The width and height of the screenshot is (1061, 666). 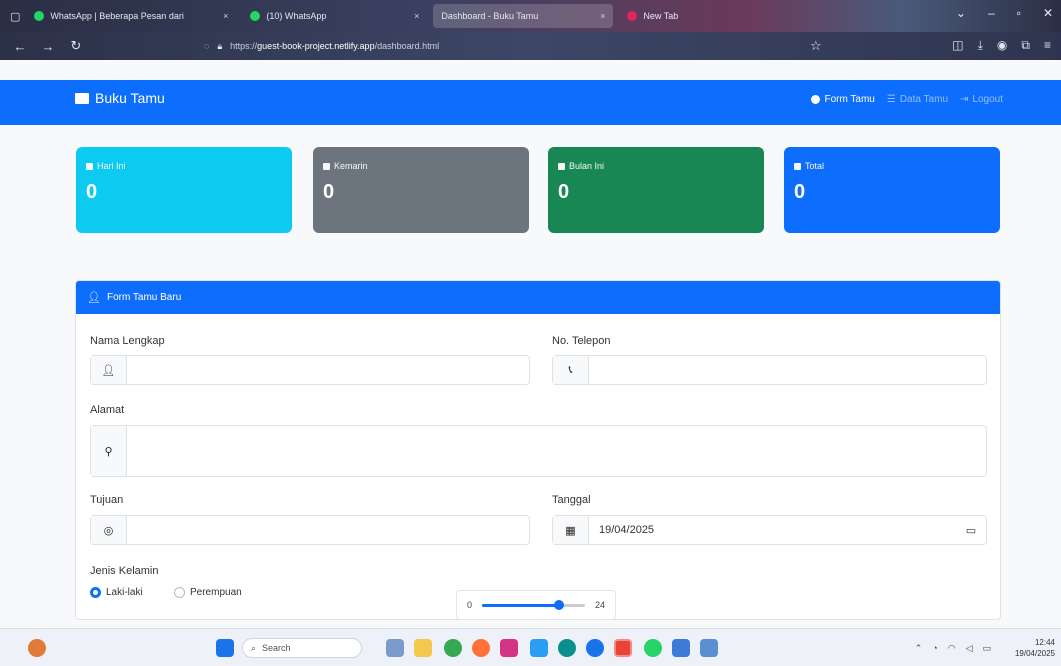 What do you see at coordinates (1034, 653) in the screenshot?
I see `clock-date: 19/04/2025` at bounding box center [1034, 653].